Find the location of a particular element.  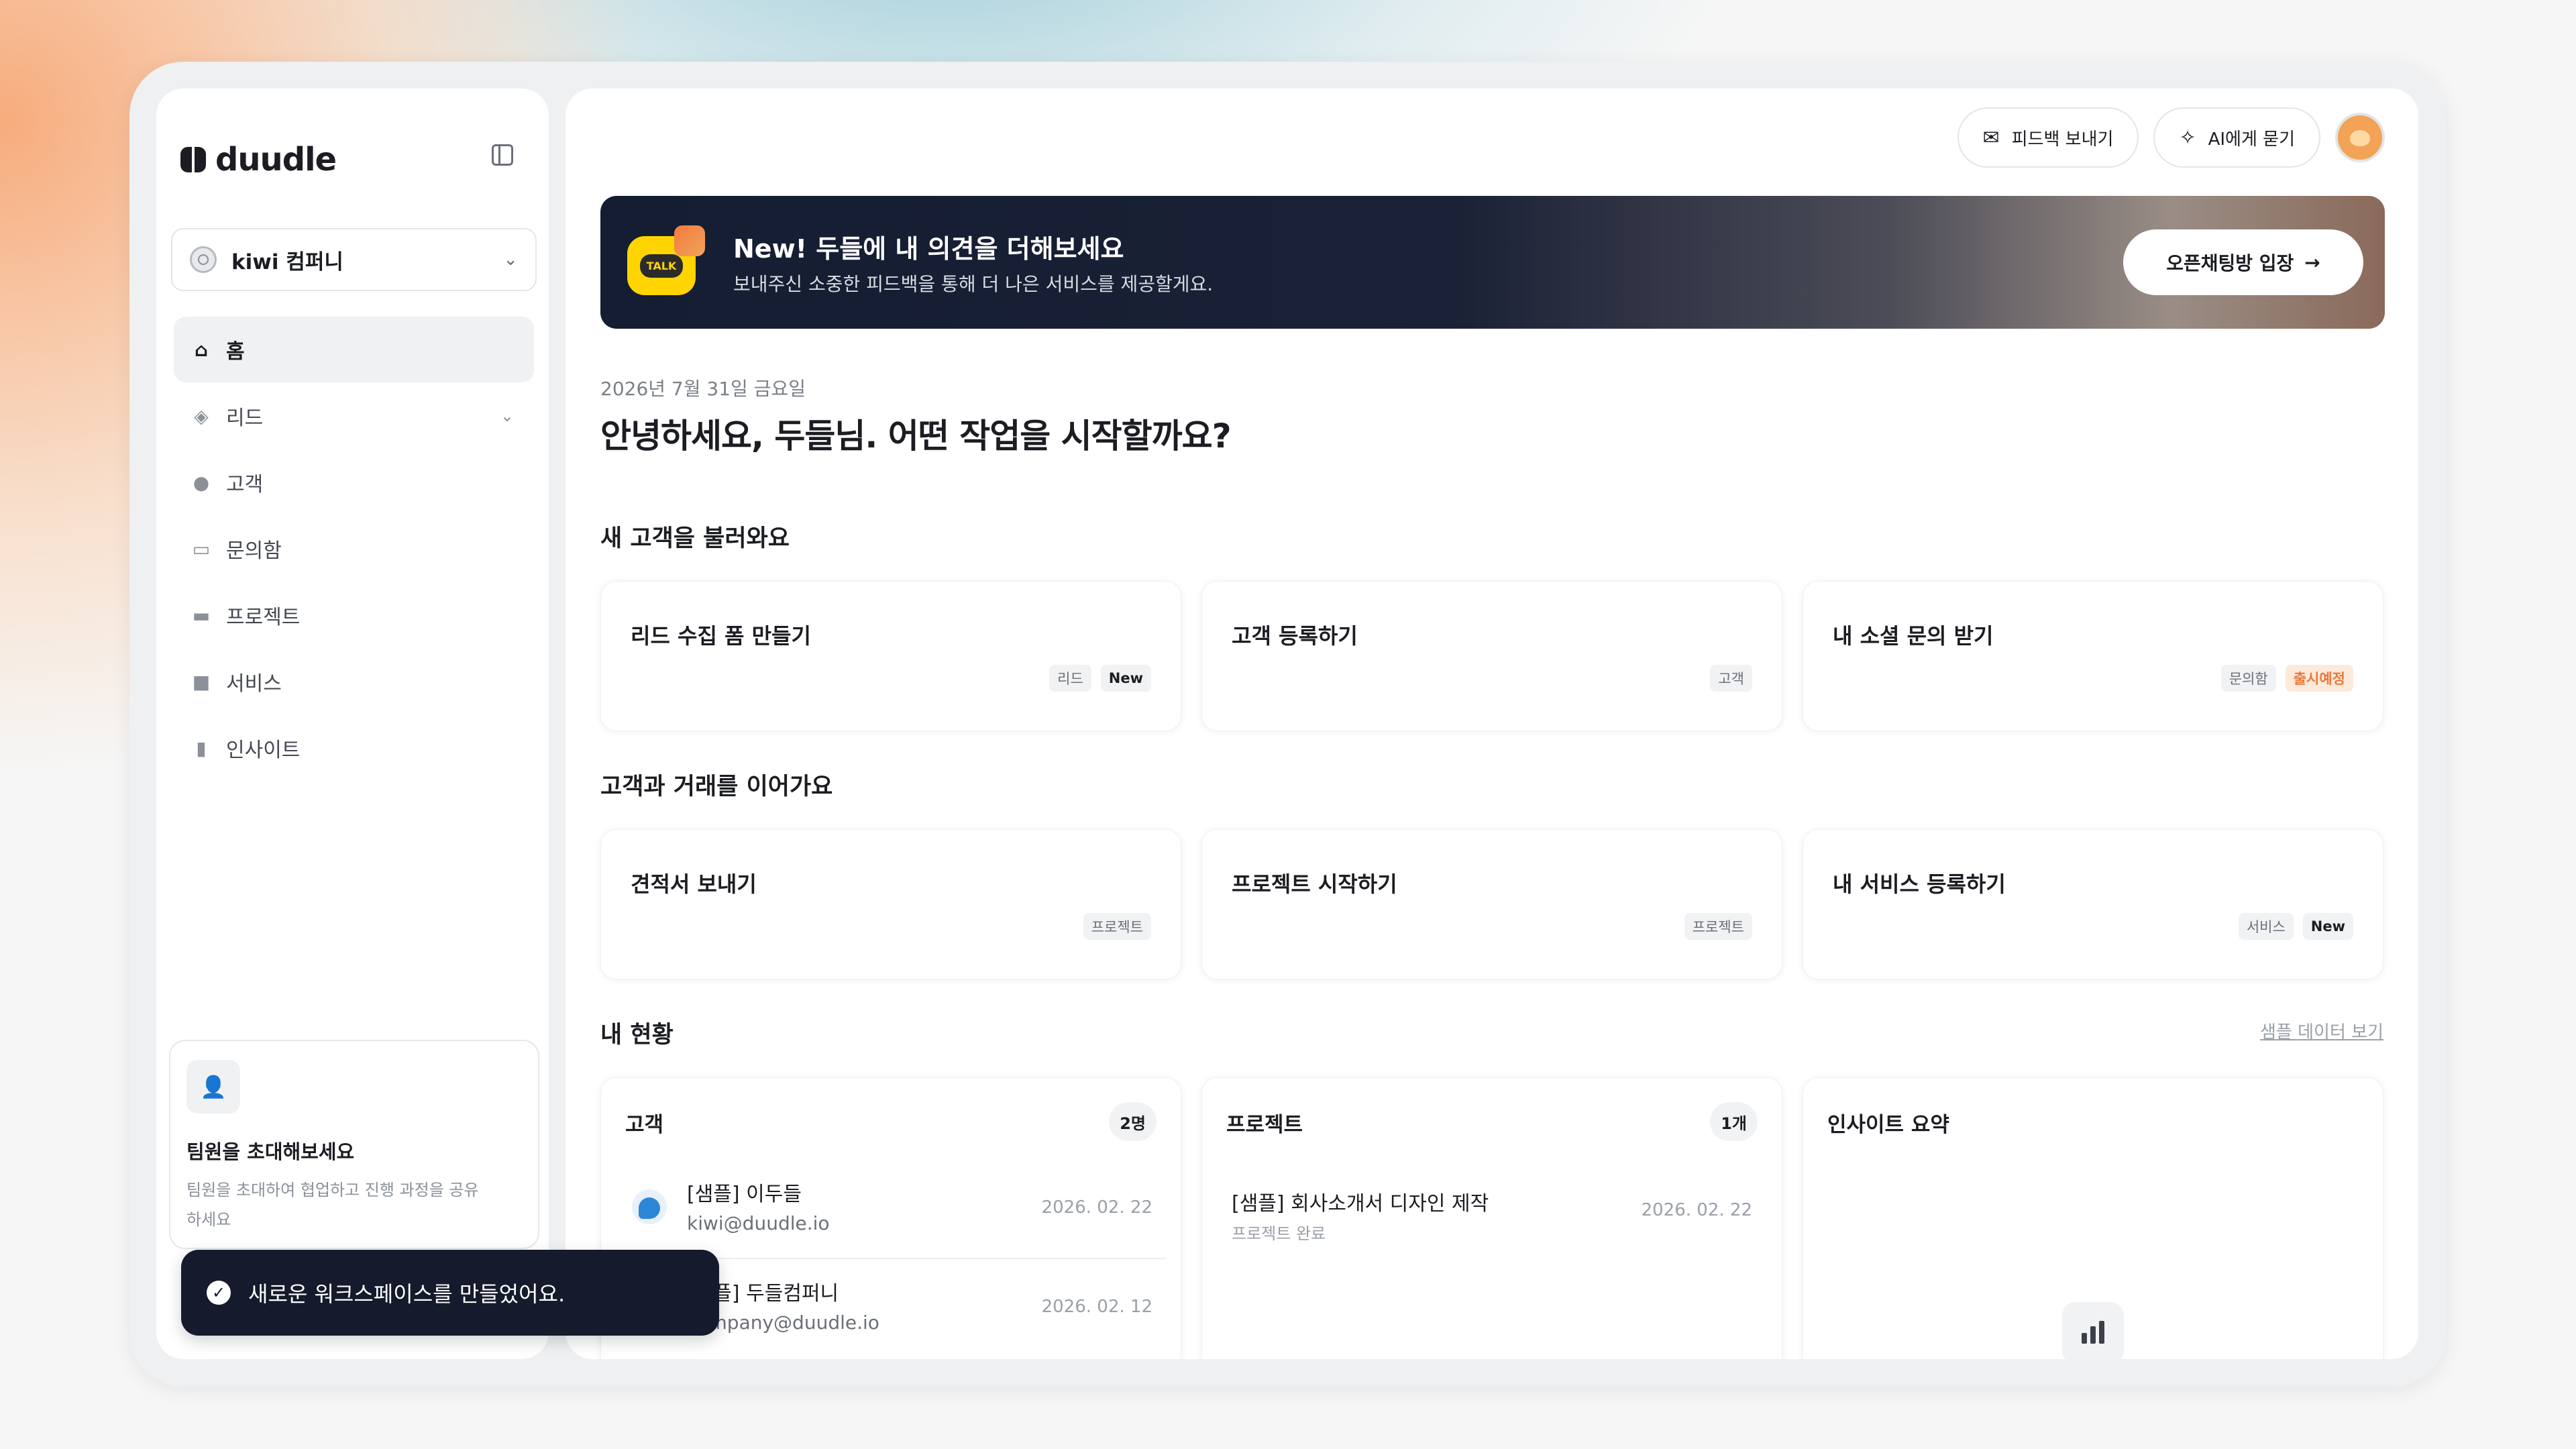

sidebar-toggle-icon is located at coordinates (502, 155).